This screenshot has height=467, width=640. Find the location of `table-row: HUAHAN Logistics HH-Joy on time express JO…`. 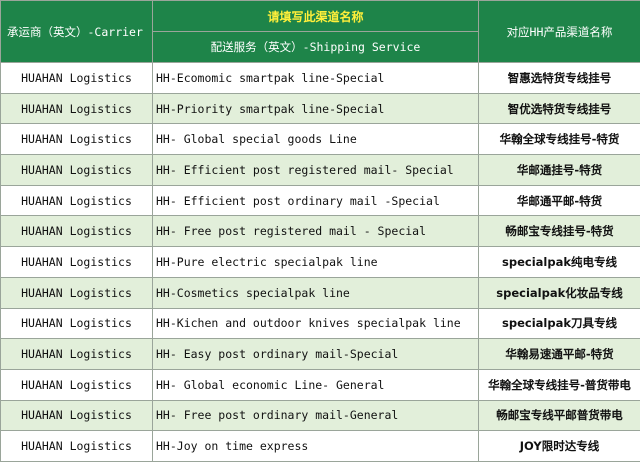

table-row: HUAHAN Logistics HH-Joy on time express JO… is located at coordinates (320, 446).